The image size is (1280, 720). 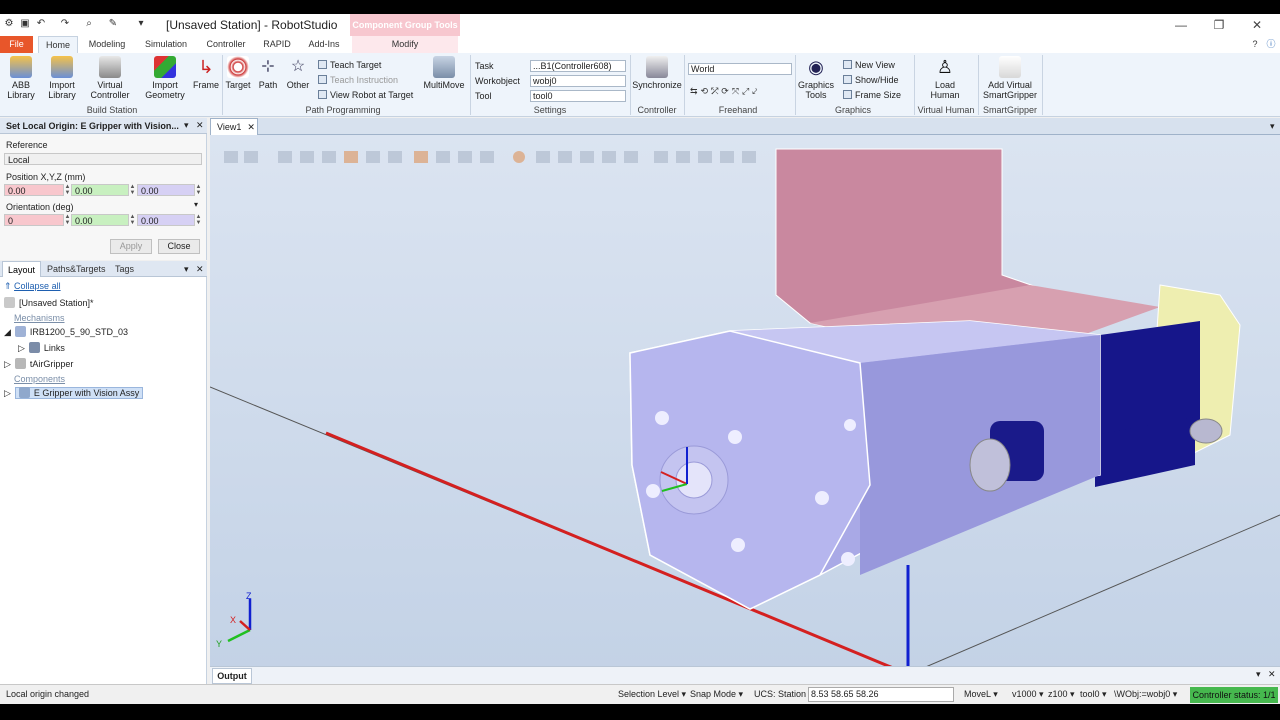 What do you see at coordinates (226, 44) in the screenshot?
I see `tab-controller: Controller` at bounding box center [226, 44].